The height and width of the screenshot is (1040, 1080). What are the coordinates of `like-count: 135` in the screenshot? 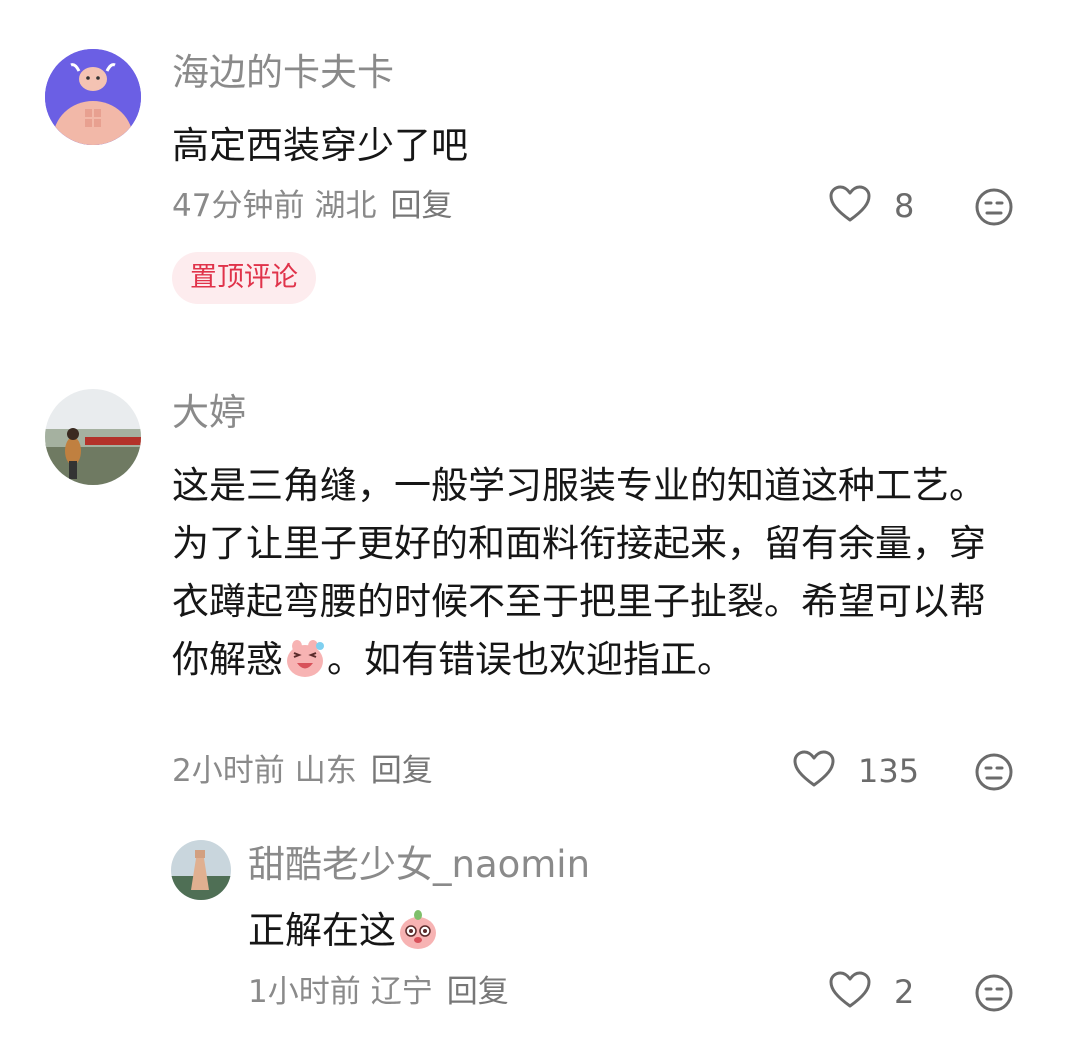 It's located at (889, 771).